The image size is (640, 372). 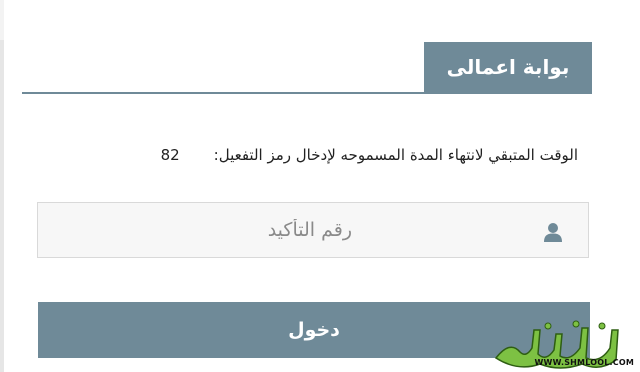 I want to click on confirmation-code-input, so click(x=313, y=230).